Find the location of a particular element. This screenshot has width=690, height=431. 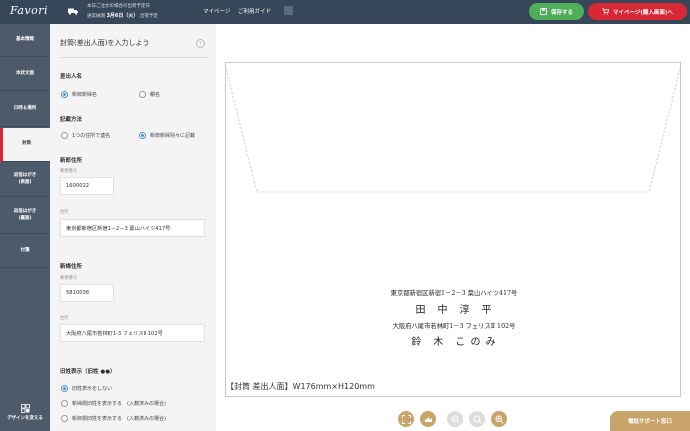

shipping-info-line2: 通常納期 3月6日（火） 出荷予定 is located at coordinates (122, 15).